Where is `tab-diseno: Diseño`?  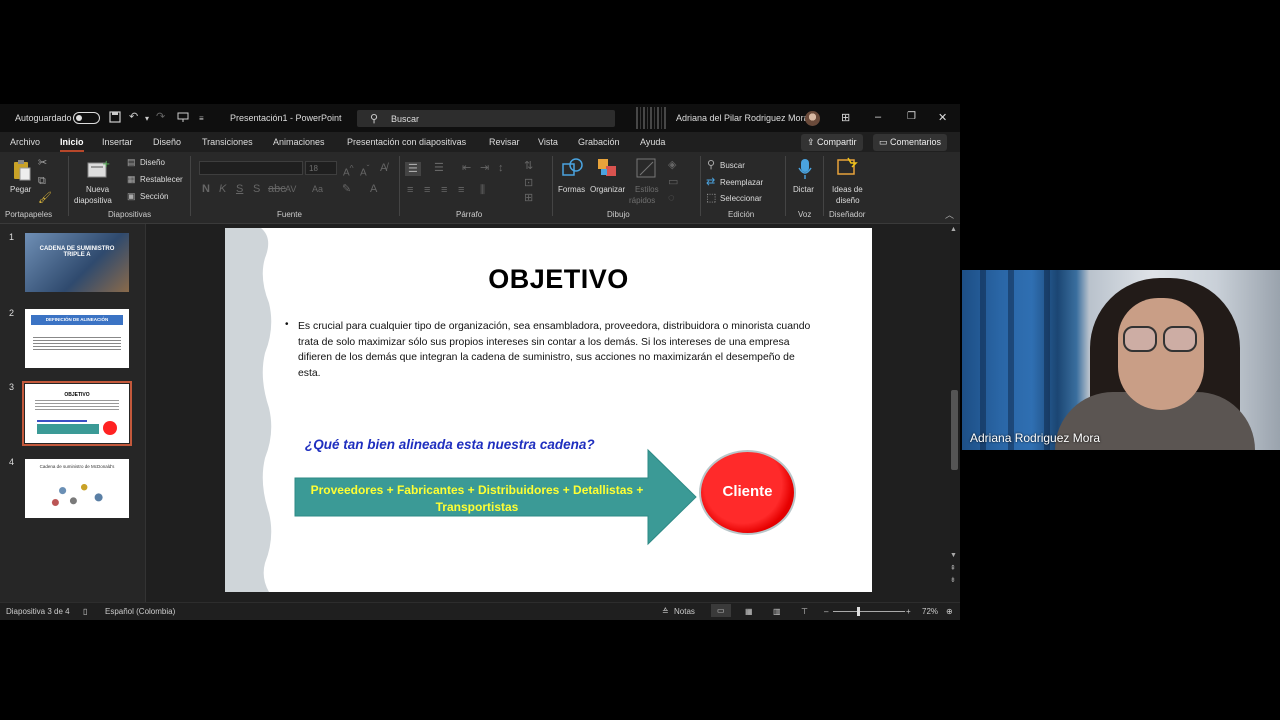
tab-diseno: Diseño is located at coordinates (167, 142).